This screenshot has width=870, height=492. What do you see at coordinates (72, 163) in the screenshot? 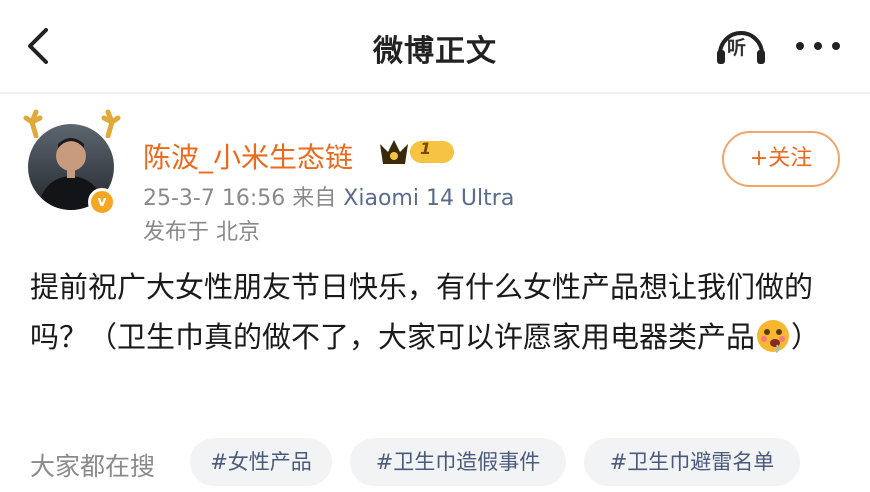
I see `author-avatar: v` at bounding box center [72, 163].